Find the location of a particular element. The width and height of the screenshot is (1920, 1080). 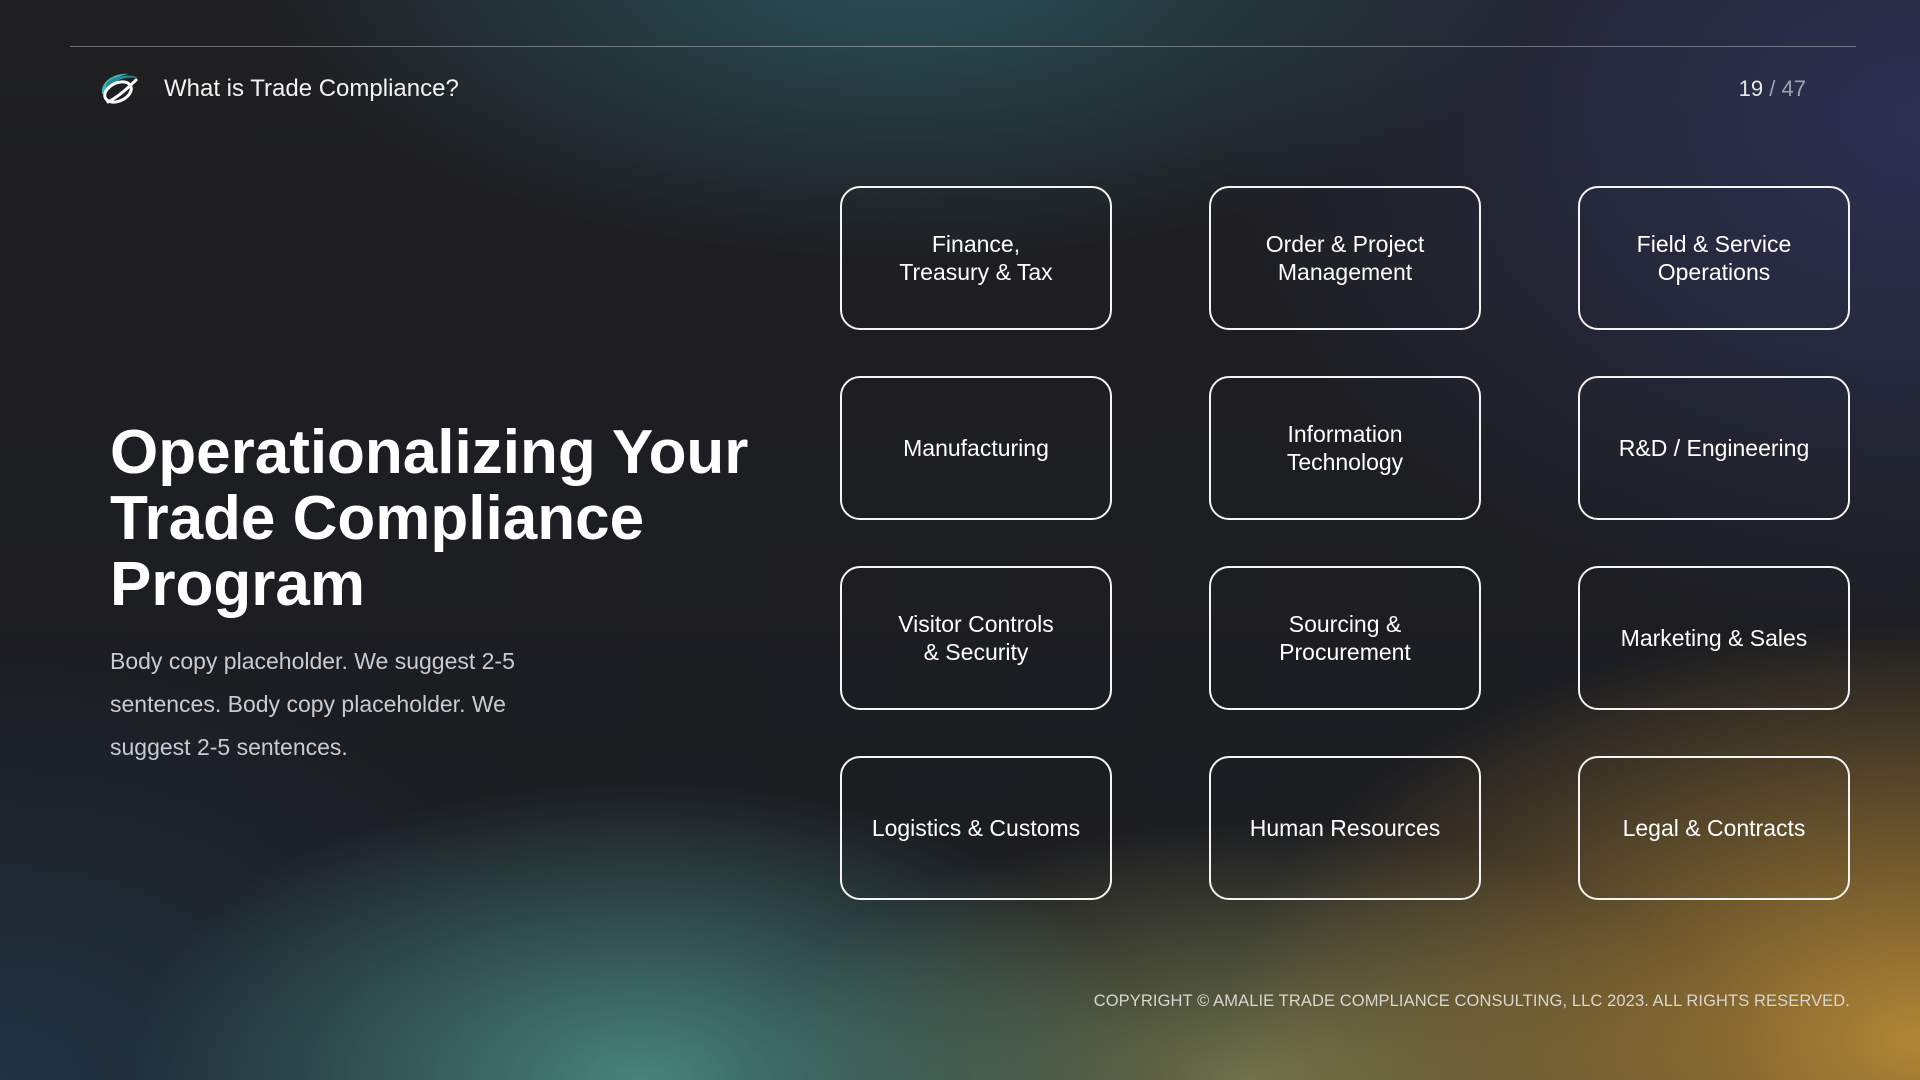

card-information-technology: Information Technology is located at coordinates (1345, 448).